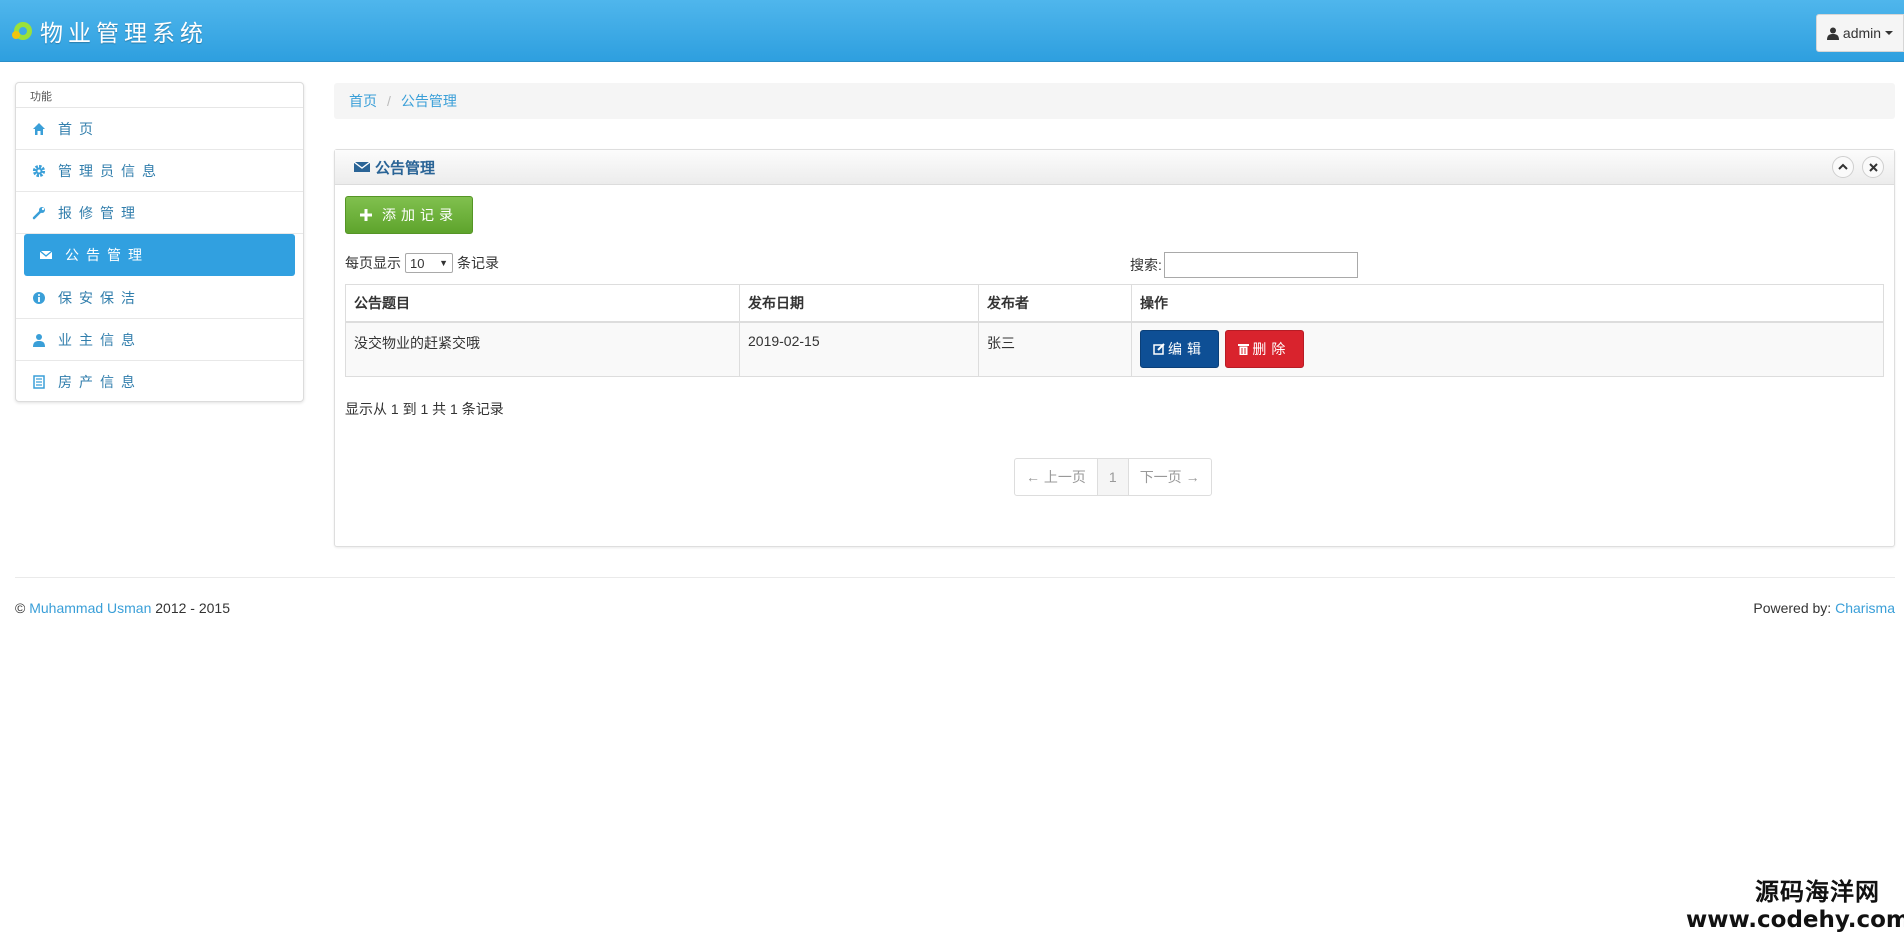 The image size is (1904, 933). What do you see at coordinates (39, 170) in the screenshot?
I see `gear-icon` at bounding box center [39, 170].